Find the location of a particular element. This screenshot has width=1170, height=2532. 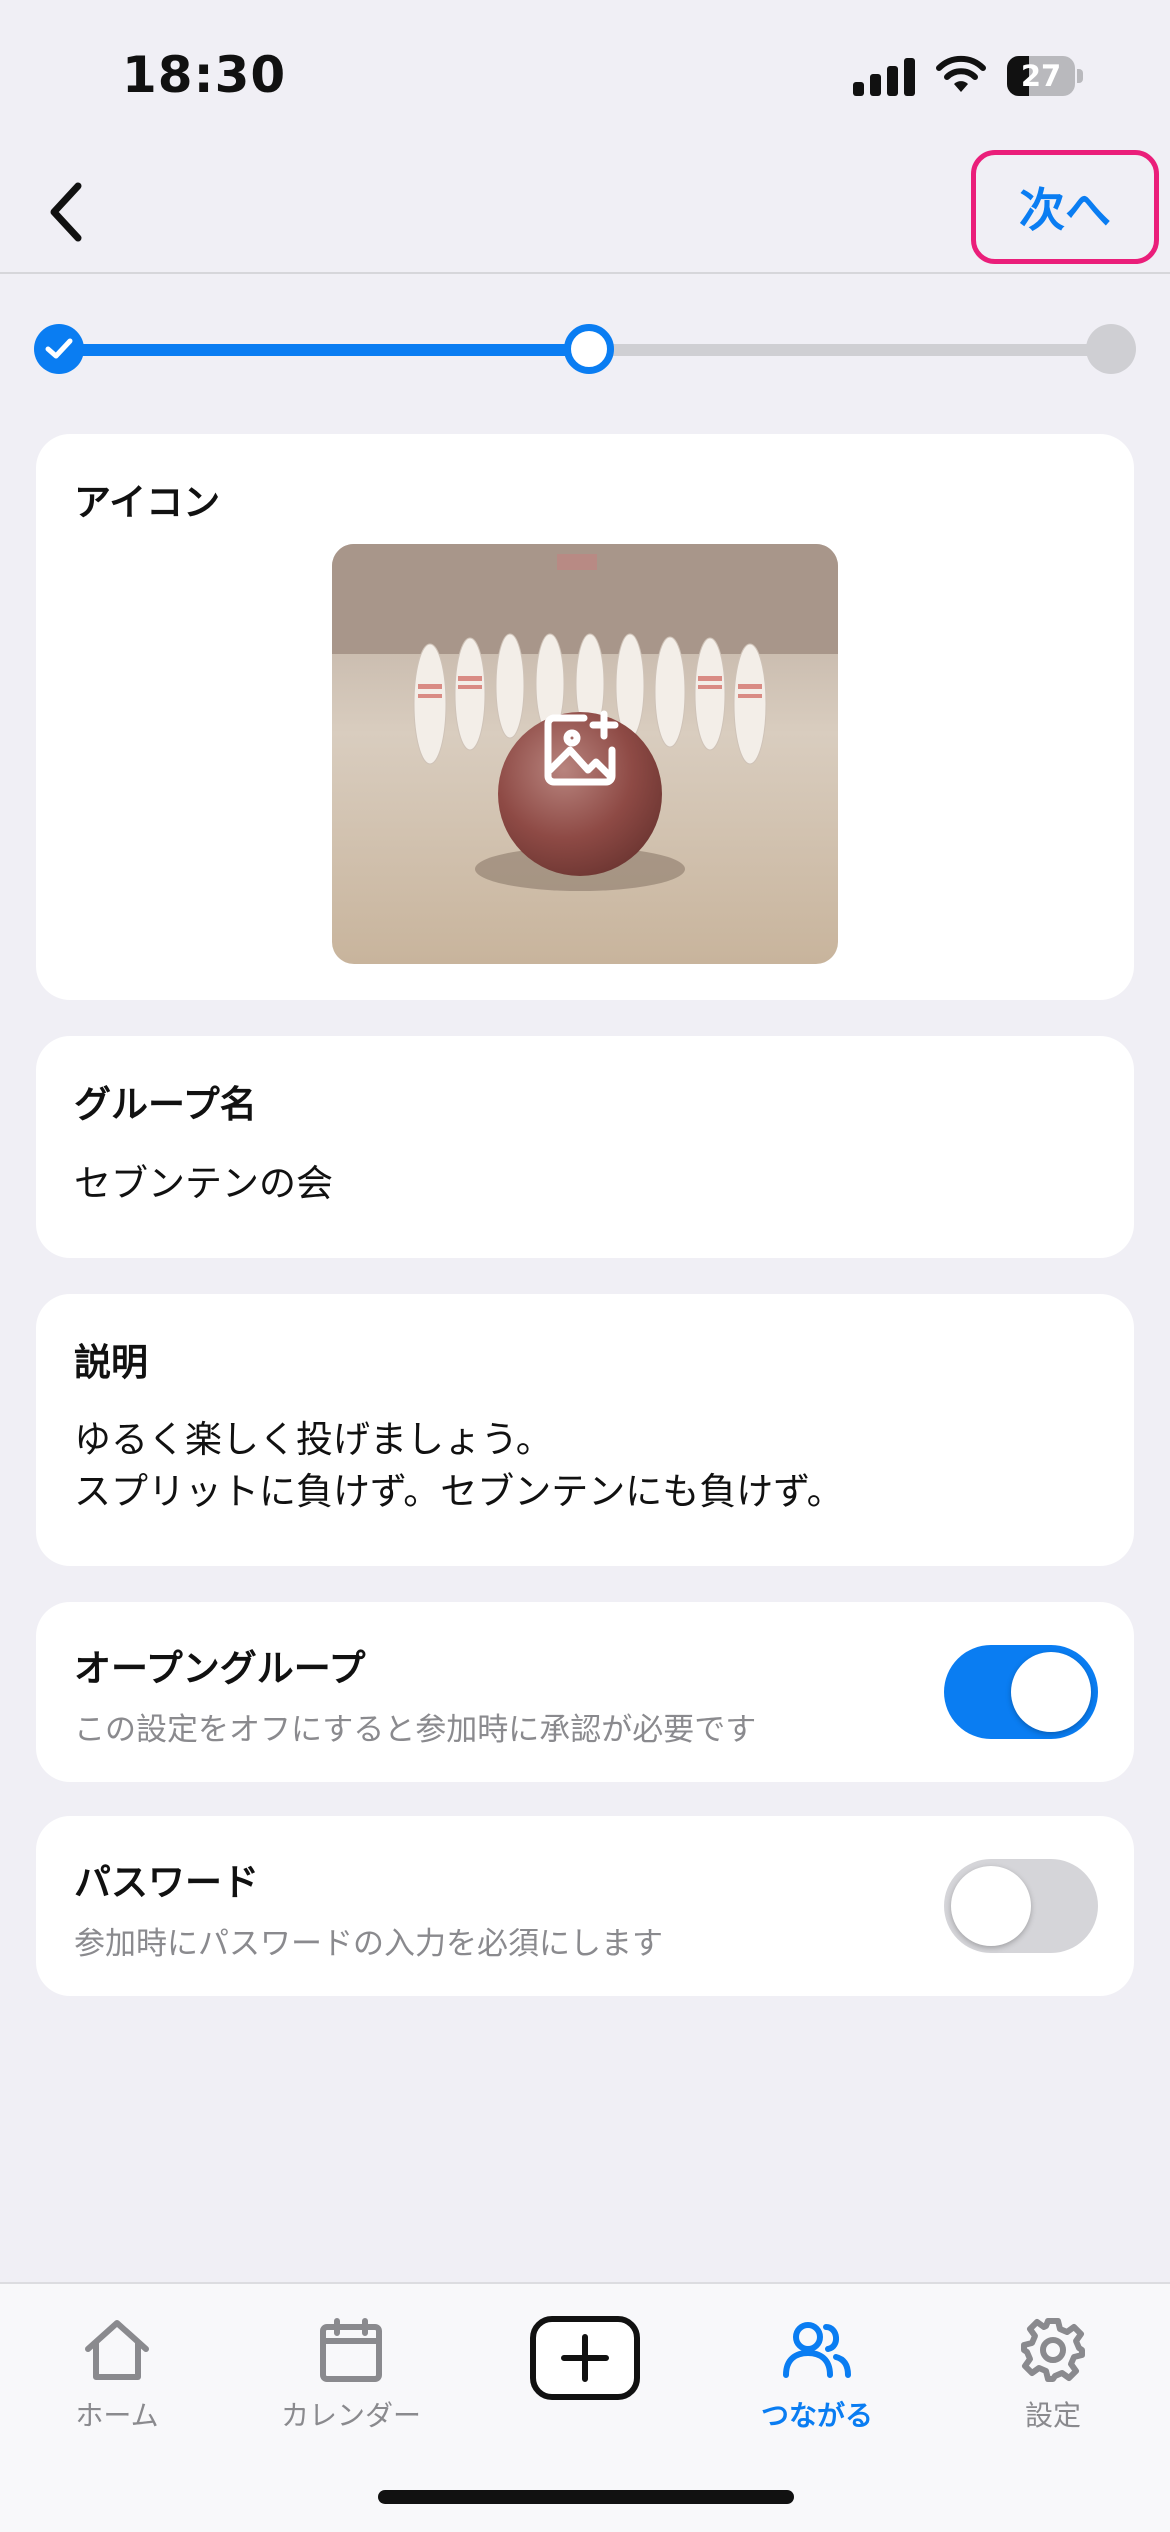

battery-icon: 27 is located at coordinates (1045, 76).